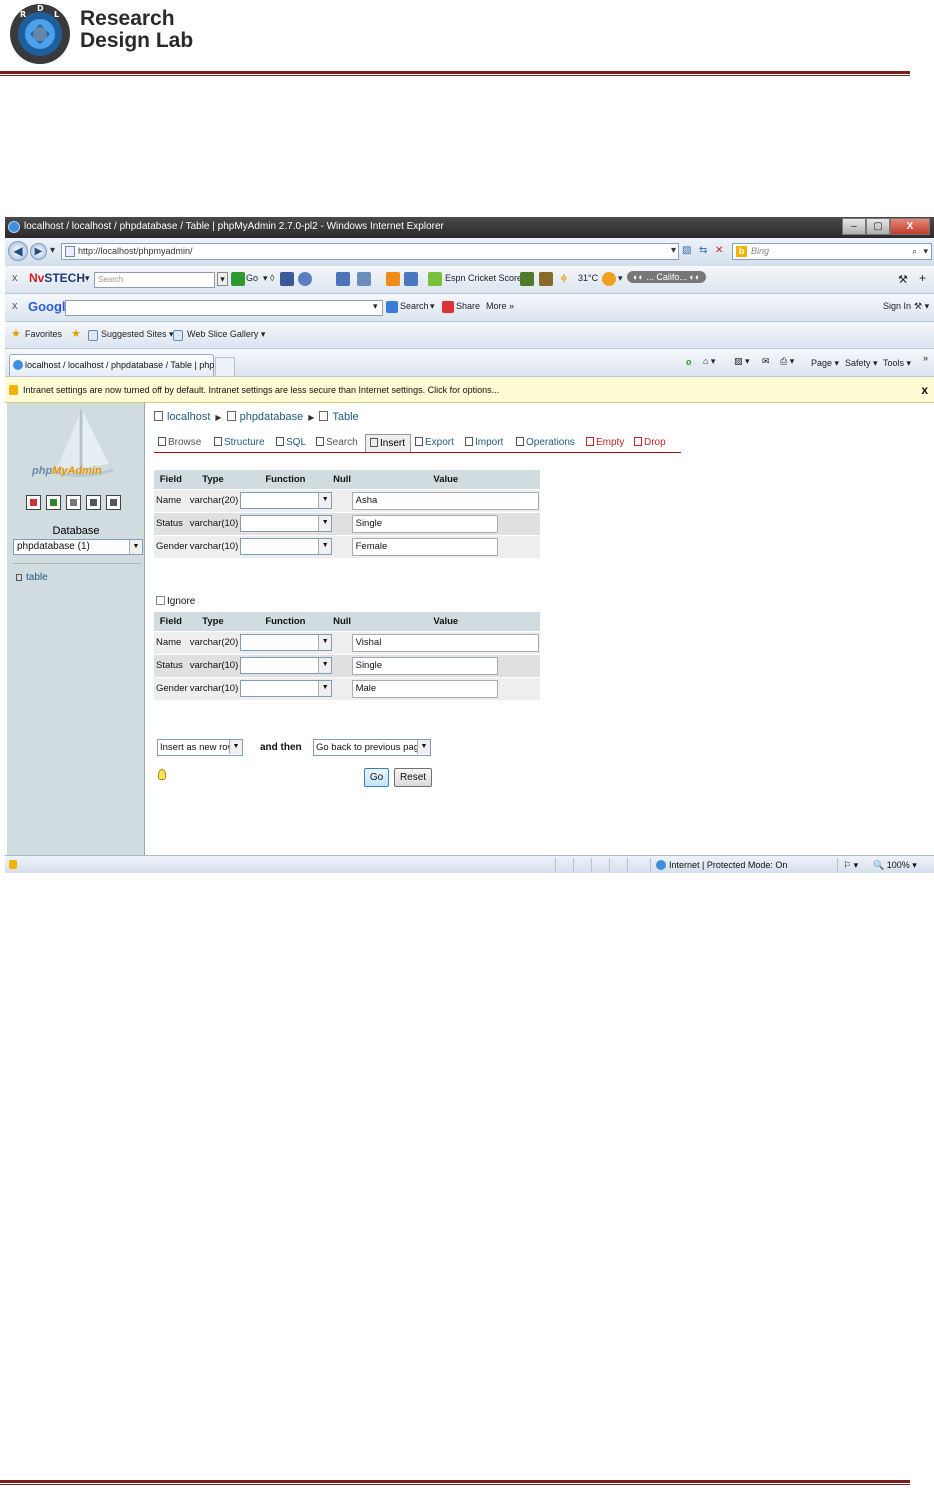 The height and width of the screenshot is (1492, 934). Describe the element at coordinates (38, 251) in the screenshot. I see `forward-arrow-icon: ▶` at that location.